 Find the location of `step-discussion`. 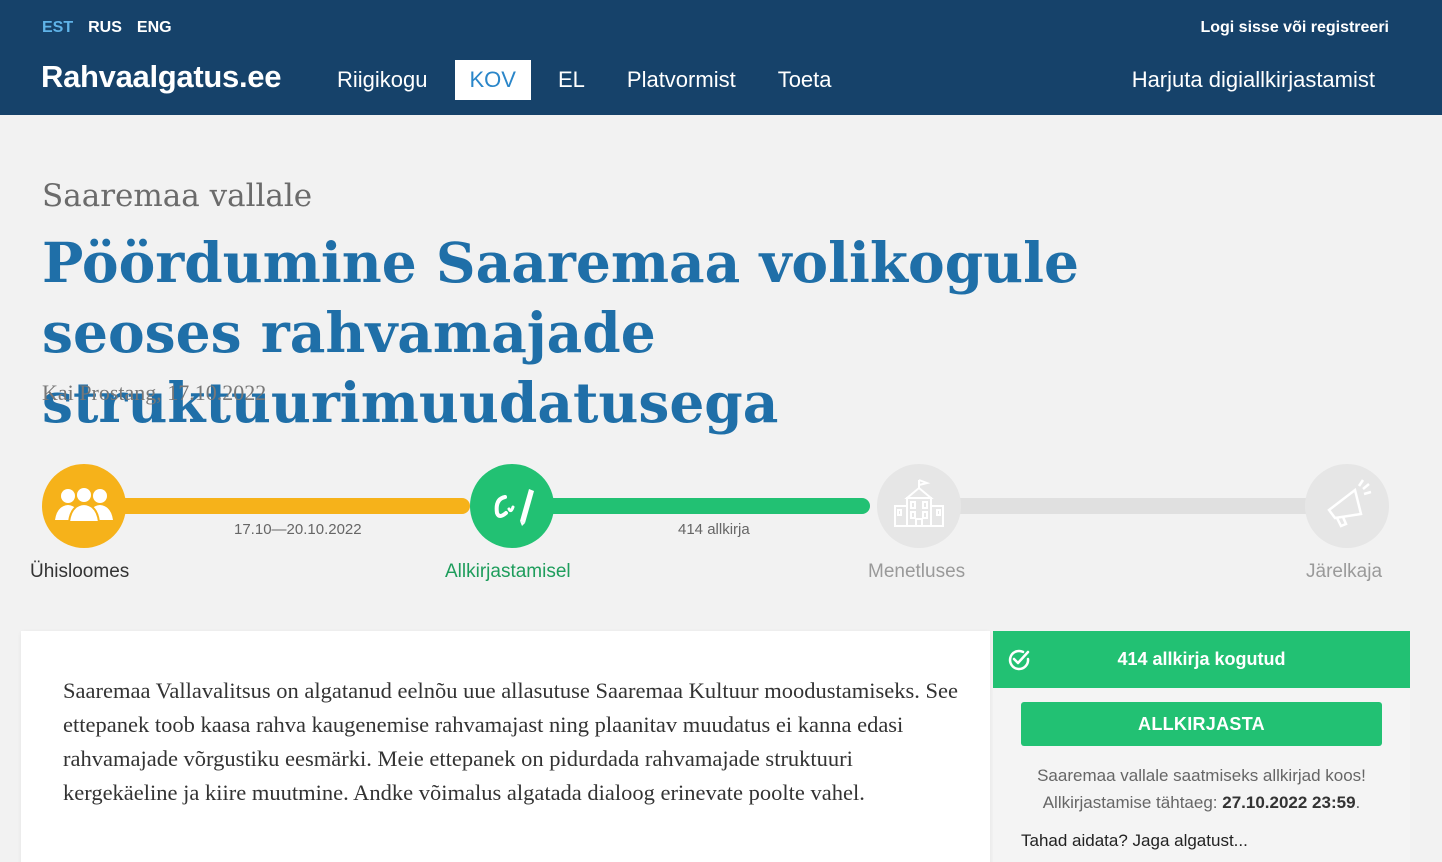

step-discussion is located at coordinates (84, 506).